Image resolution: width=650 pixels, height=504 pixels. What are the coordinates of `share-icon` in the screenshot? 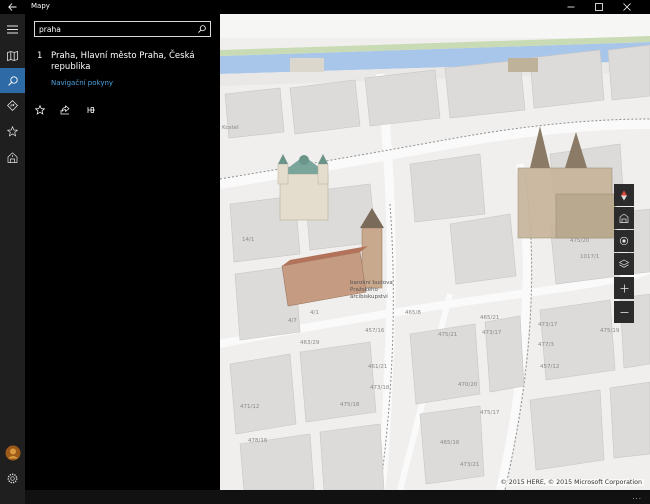 It's located at (65, 110).